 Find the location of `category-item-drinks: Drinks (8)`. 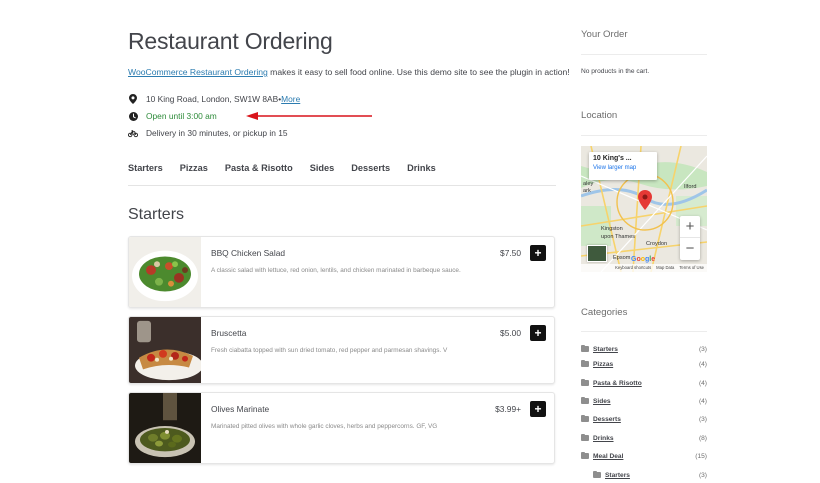

category-item-drinks: Drinks (8) is located at coordinates (644, 438).